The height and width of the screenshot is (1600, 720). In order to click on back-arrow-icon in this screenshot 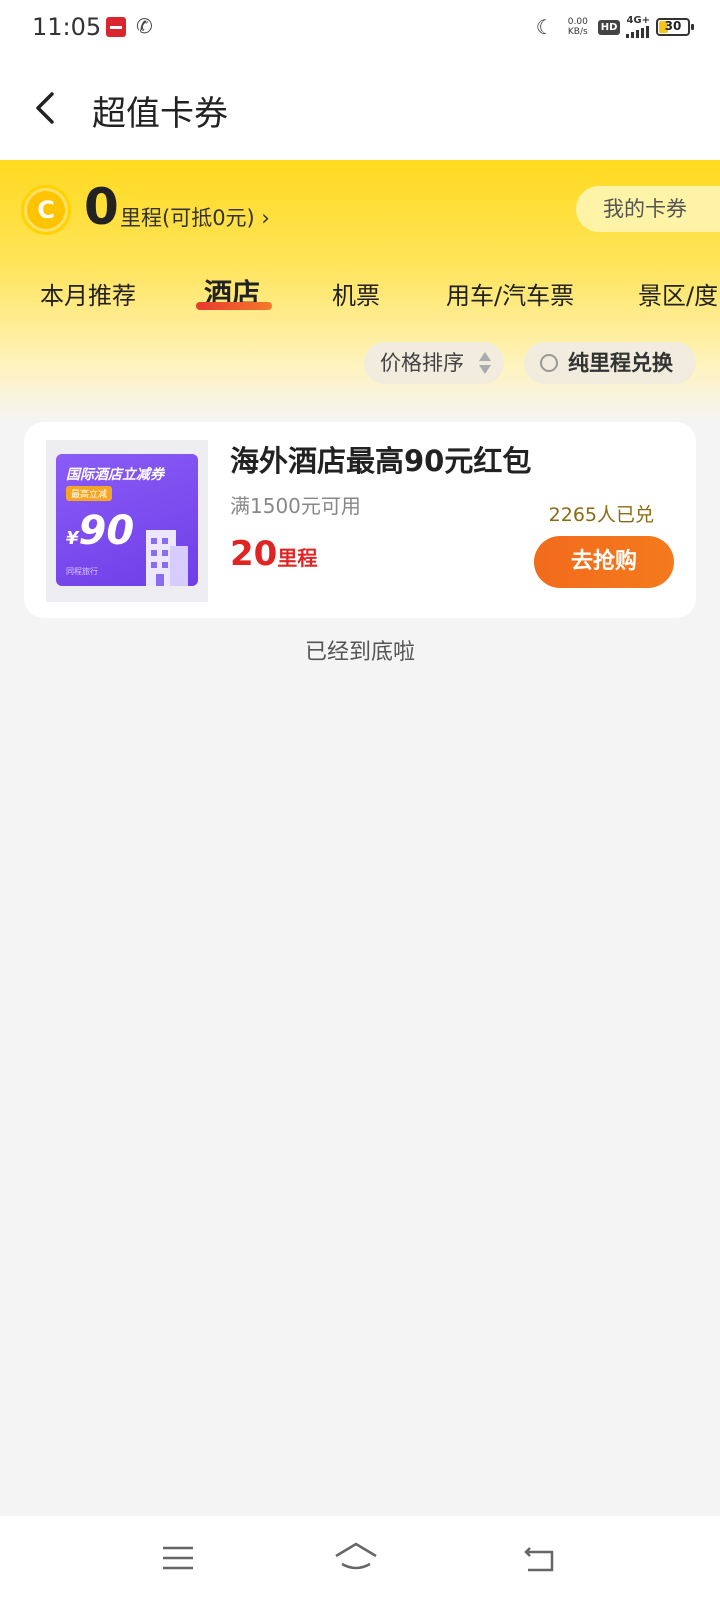, I will do `click(48, 108)`.